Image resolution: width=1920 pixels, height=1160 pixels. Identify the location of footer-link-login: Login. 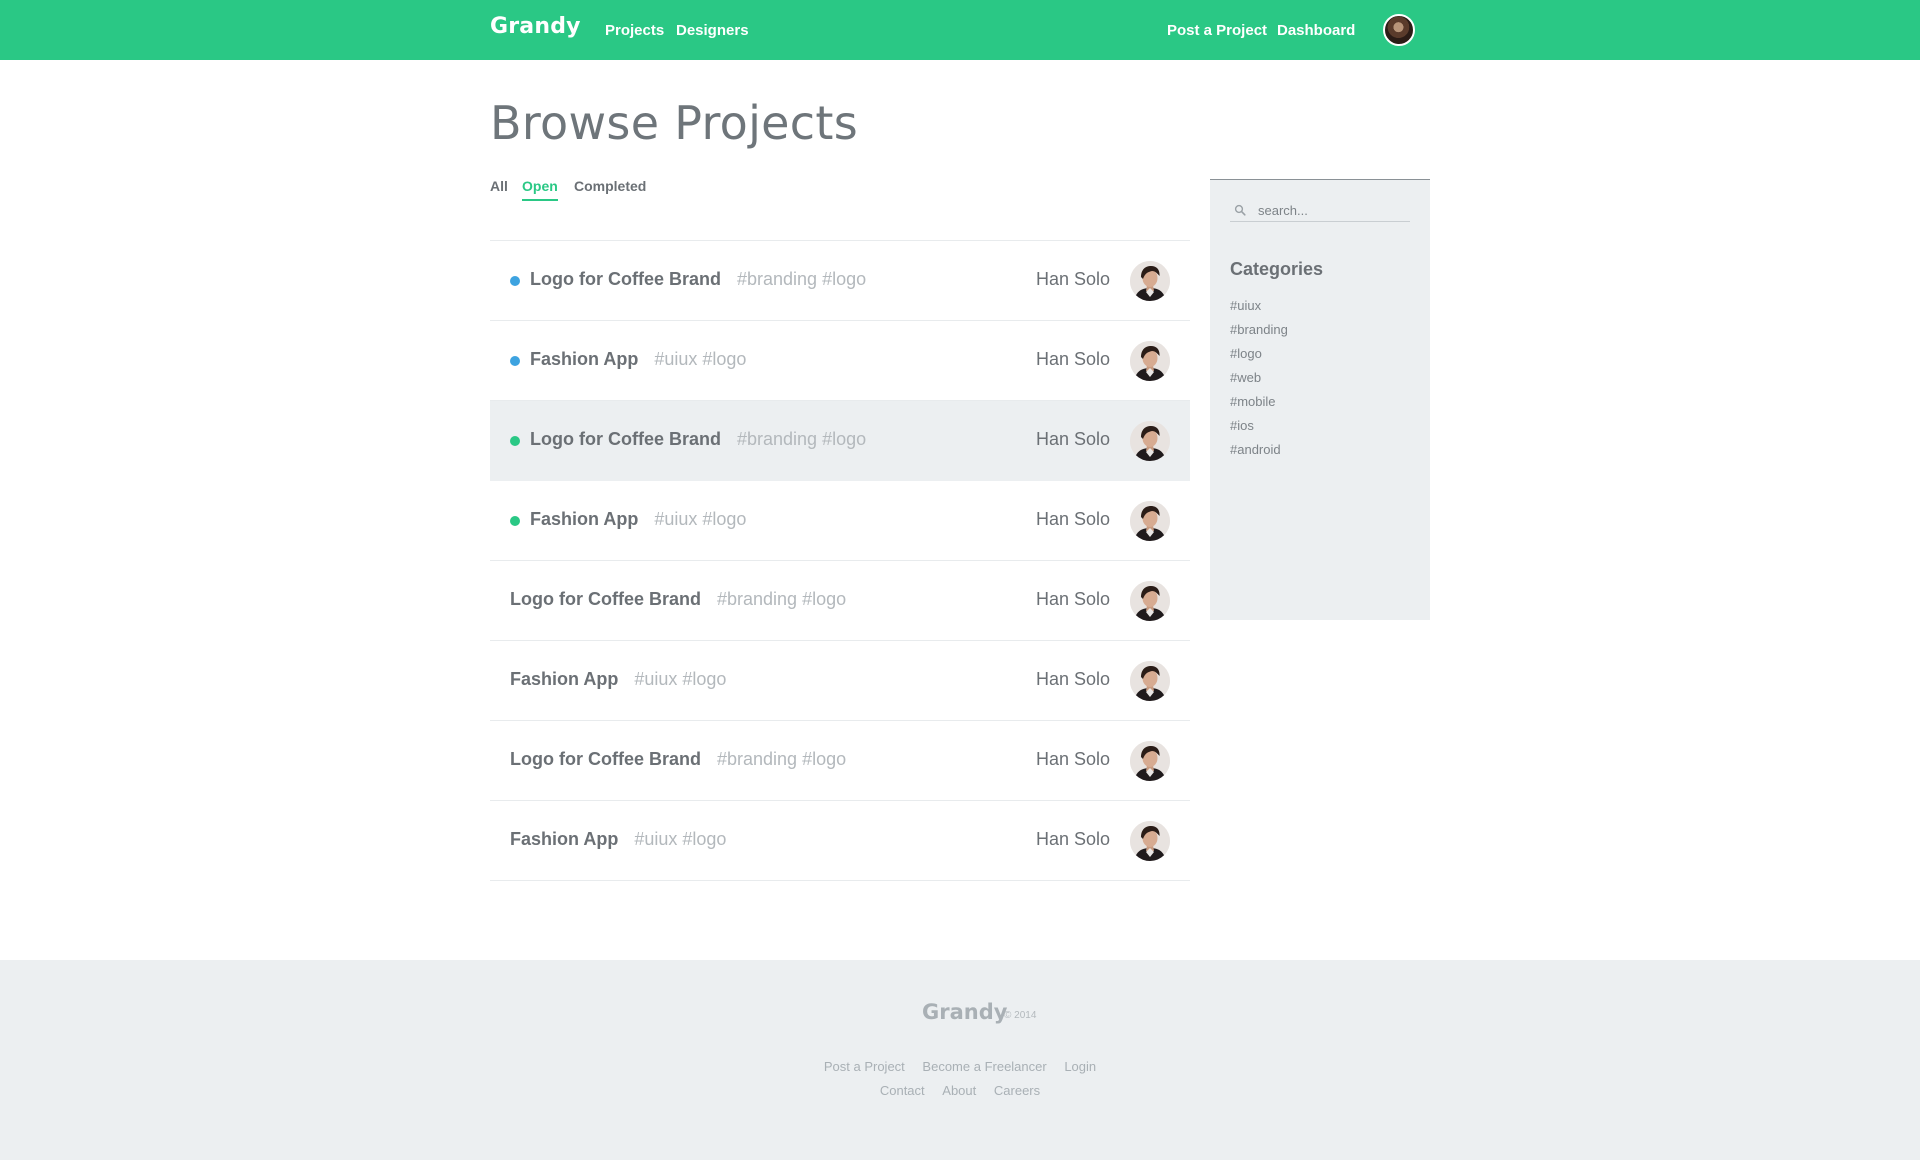
(1080, 1066).